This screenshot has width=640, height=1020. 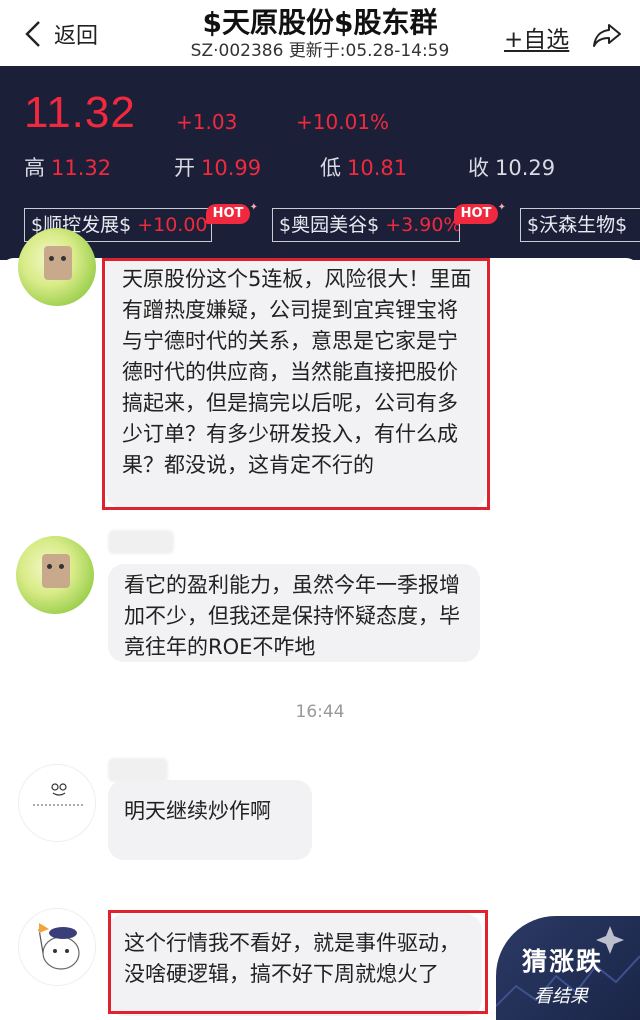 What do you see at coordinates (343, 122) in the screenshot?
I see `price-change-pct: +10.01%` at bounding box center [343, 122].